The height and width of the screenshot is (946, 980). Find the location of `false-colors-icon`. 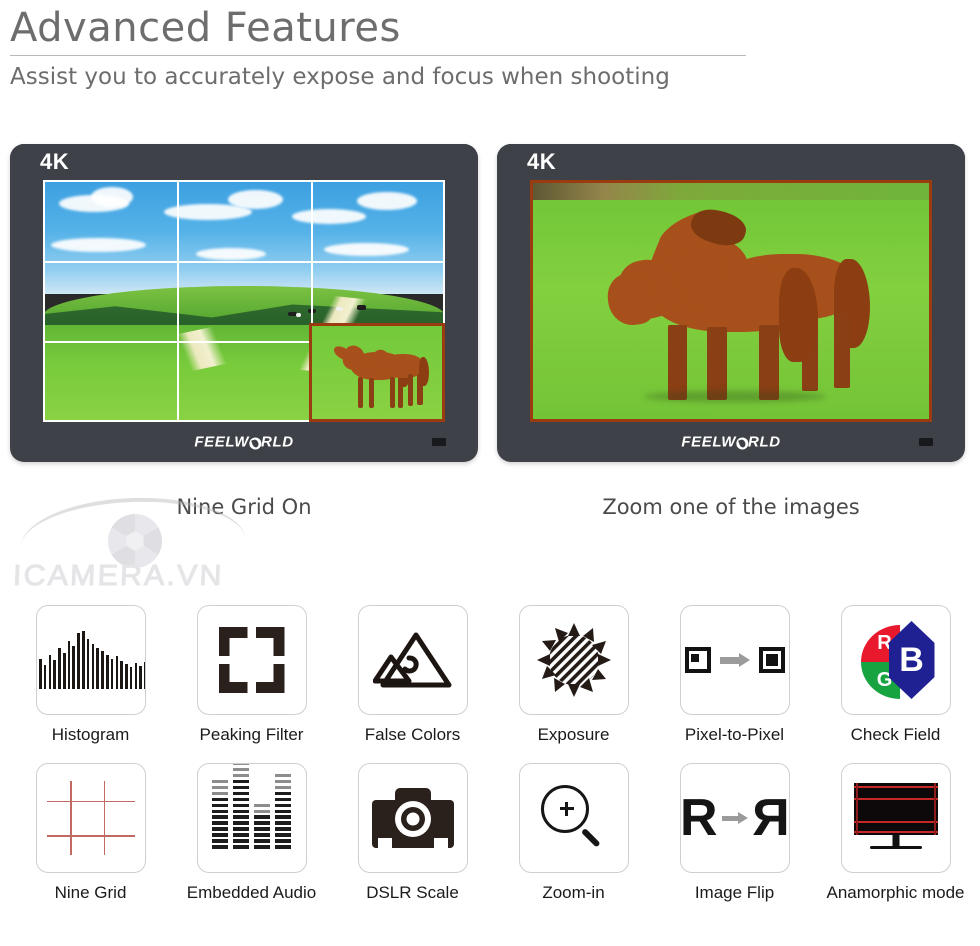

false-colors-icon is located at coordinates (412, 660).